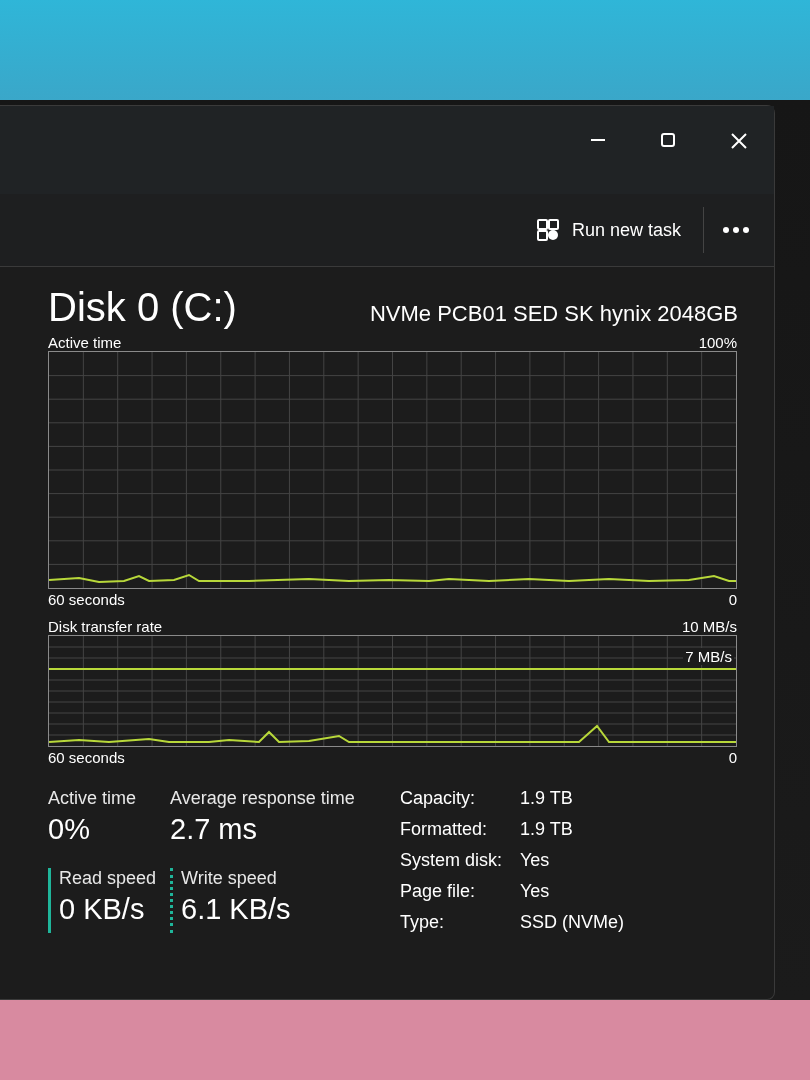 This screenshot has height=1080, width=810. Describe the element at coordinates (263, 798) in the screenshot. I see `stat-label: Average response time` at that location.